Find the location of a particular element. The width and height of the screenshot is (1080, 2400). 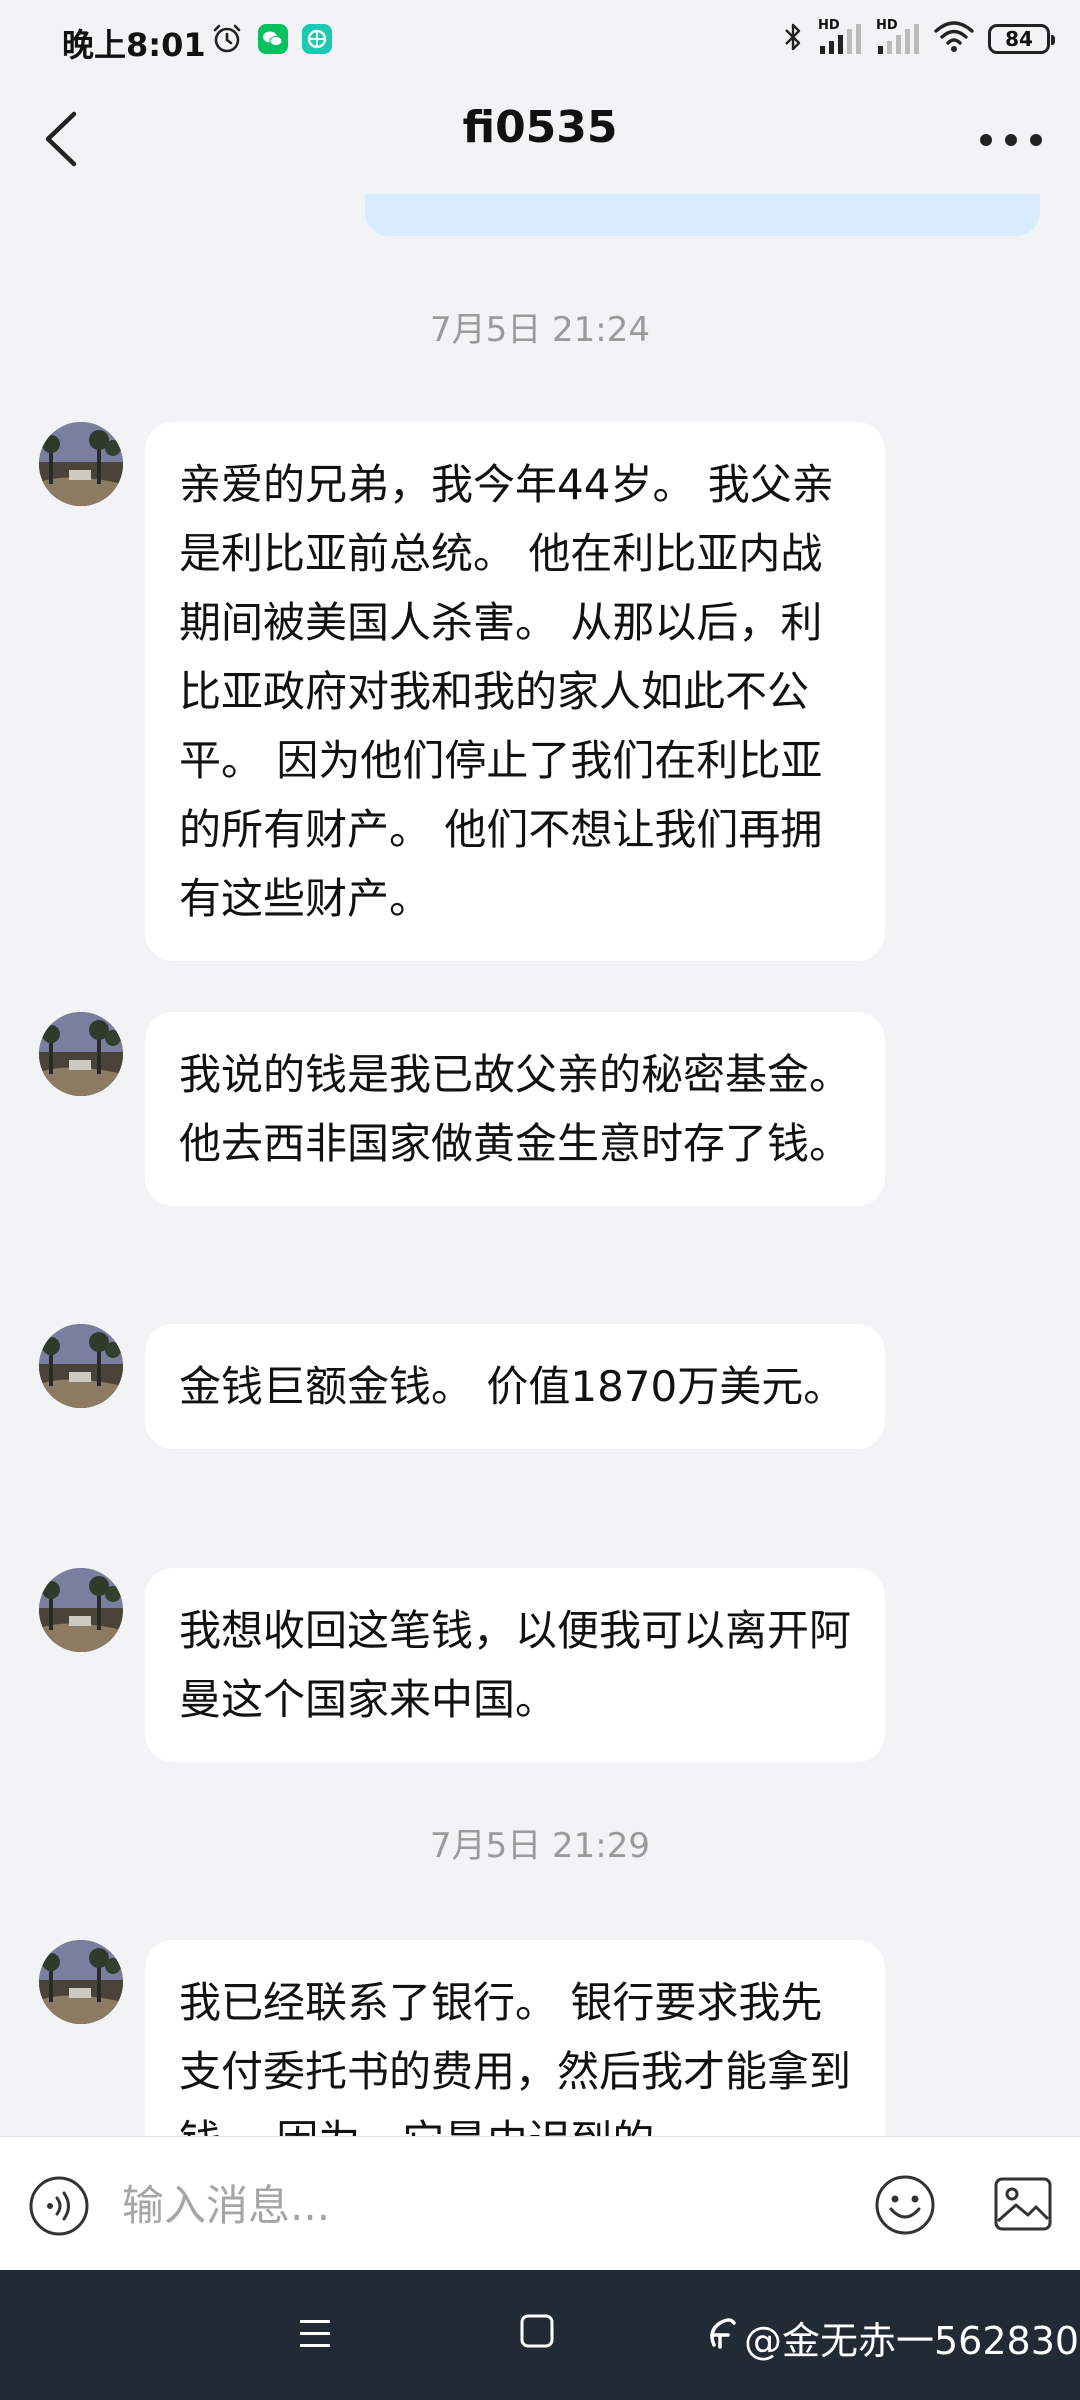

home-square-icon is located at coordinates (537, 2334).